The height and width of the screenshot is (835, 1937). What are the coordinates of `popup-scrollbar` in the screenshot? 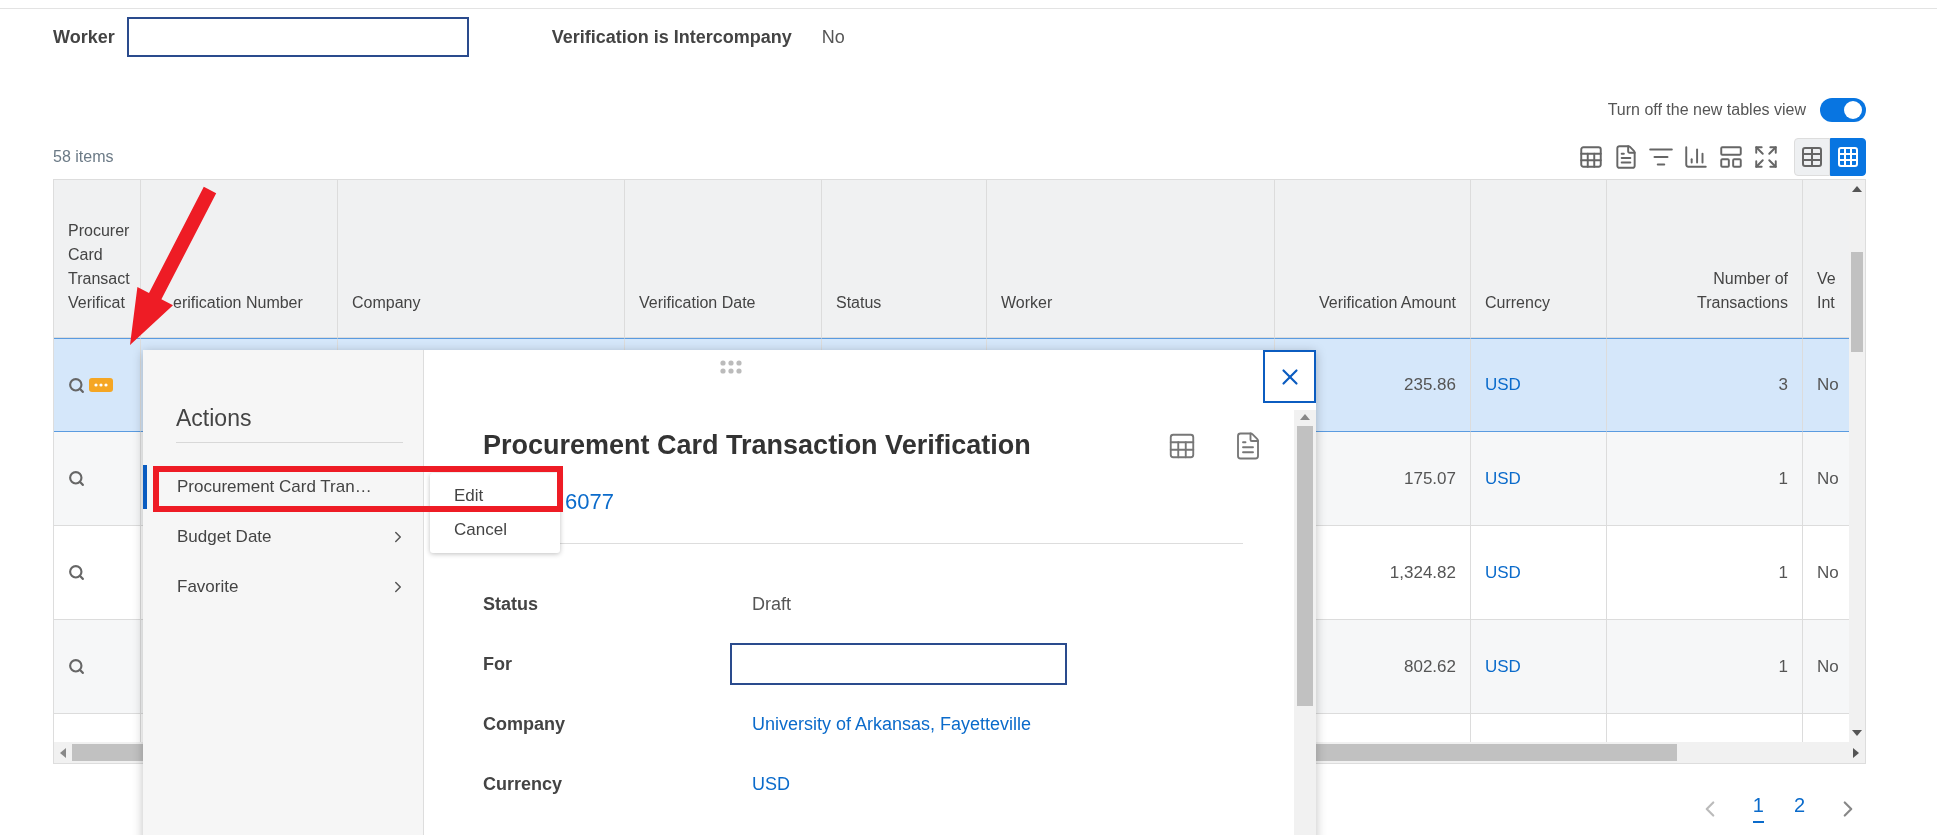 It's located at (1305, 622).